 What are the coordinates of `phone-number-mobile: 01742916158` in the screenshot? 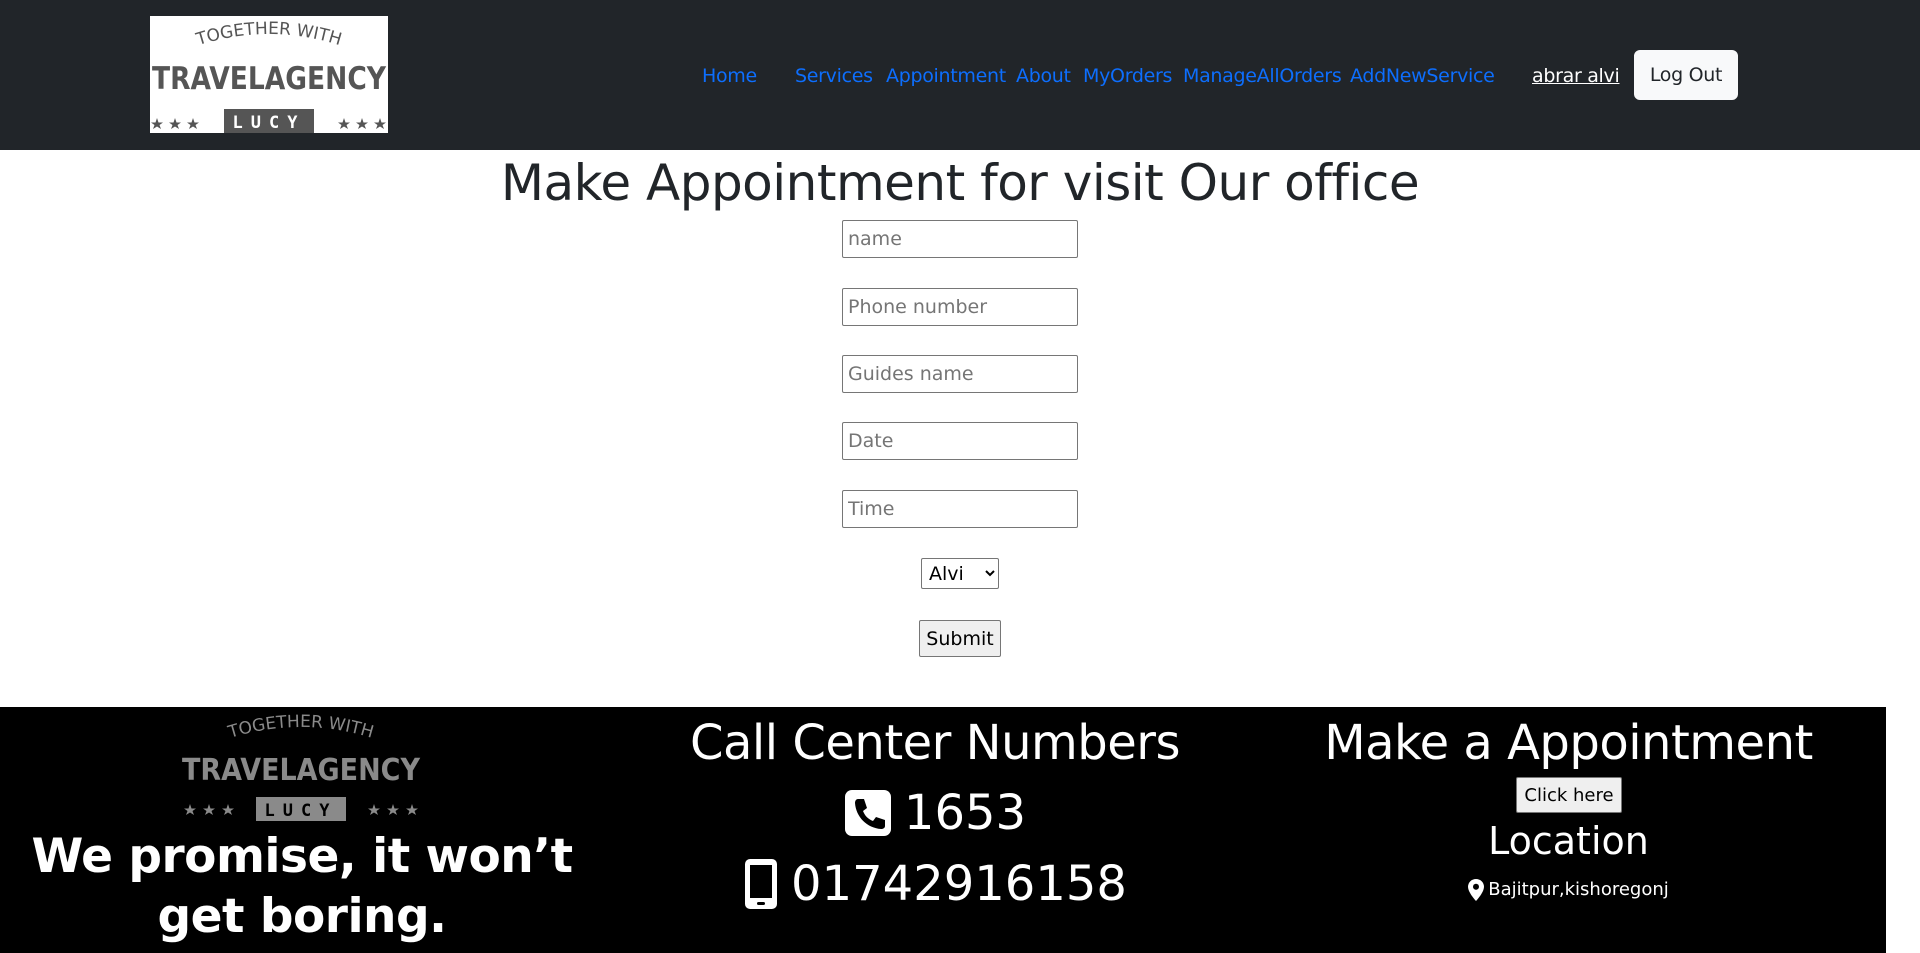 It's located at (959, 884).